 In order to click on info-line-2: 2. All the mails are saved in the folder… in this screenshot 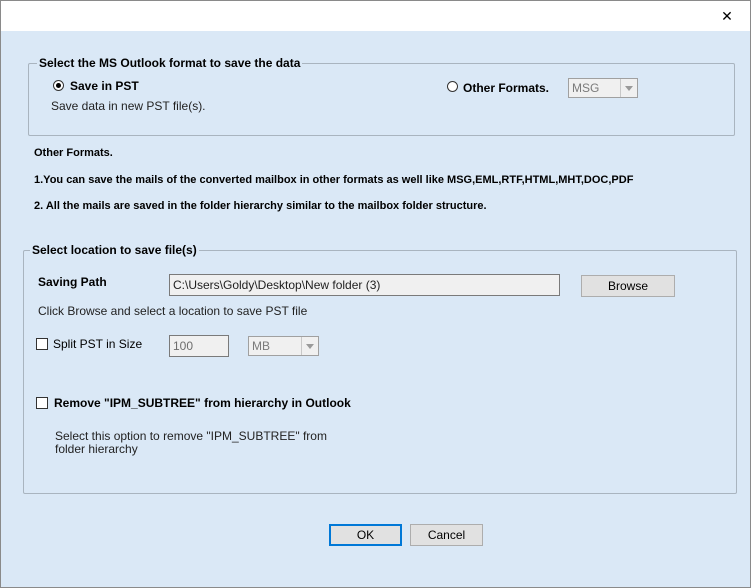, I will do `click(260, 206)`.